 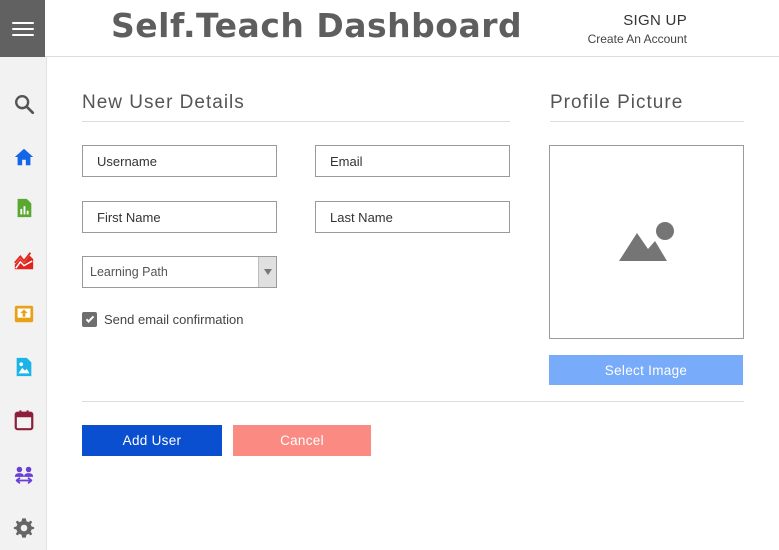 I want to click on checkmark-icon, so click(x=89, y=318).